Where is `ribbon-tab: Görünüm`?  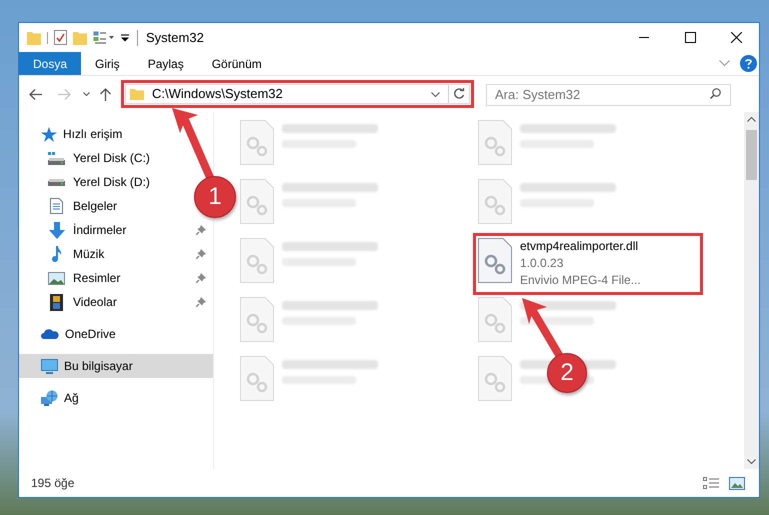
ribbon-tab: Görünüm is located at coordinates (237, 63).